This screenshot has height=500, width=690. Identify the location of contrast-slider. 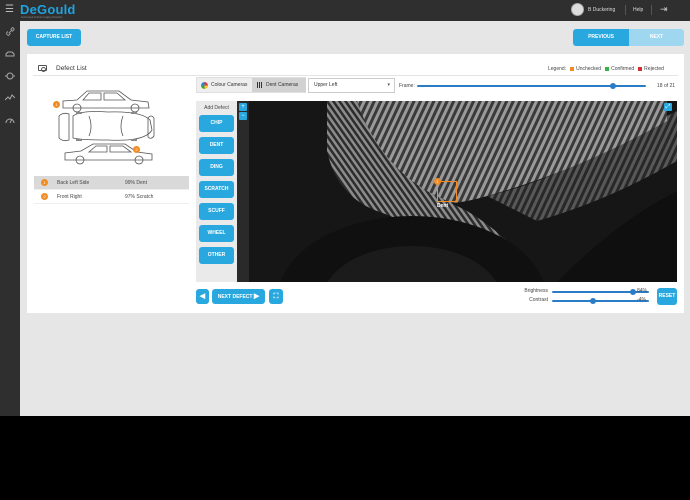
(600, 301).